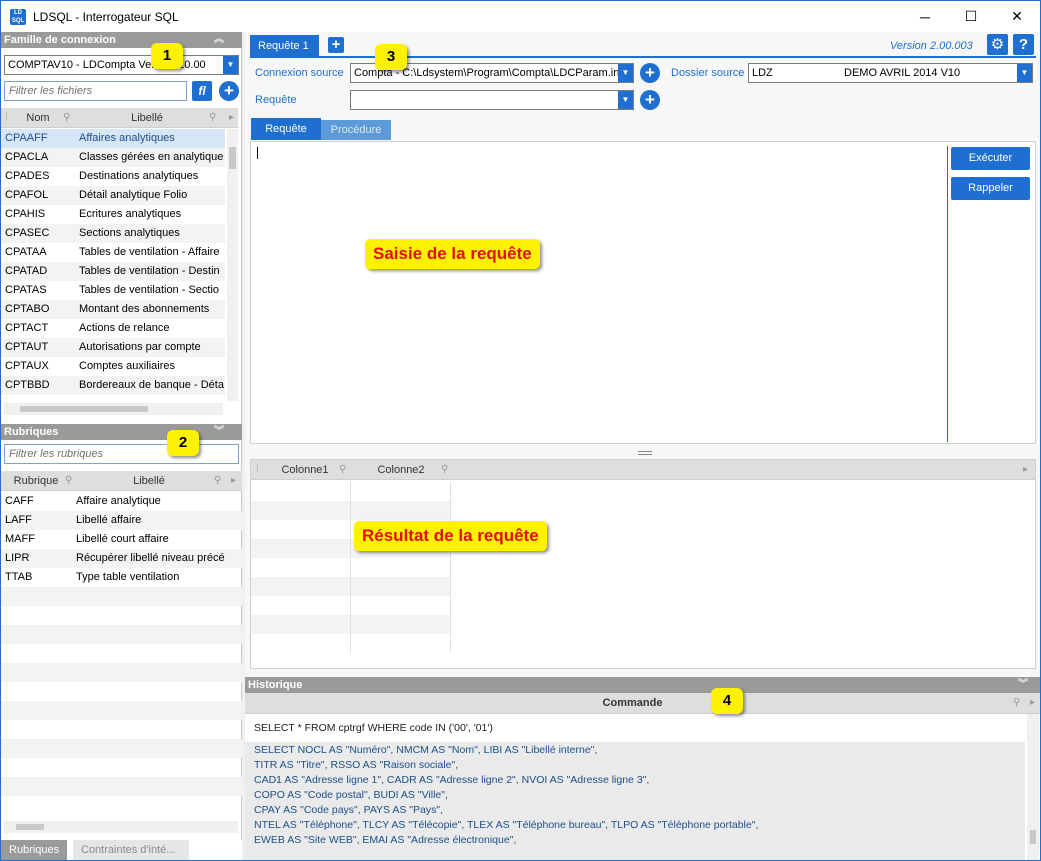  Describe the element at coordinates (890, 73) in the screenshot. I see `dossier-source-select: LDZ DEMO AVRIL 2014 V10 ▼` at that location.